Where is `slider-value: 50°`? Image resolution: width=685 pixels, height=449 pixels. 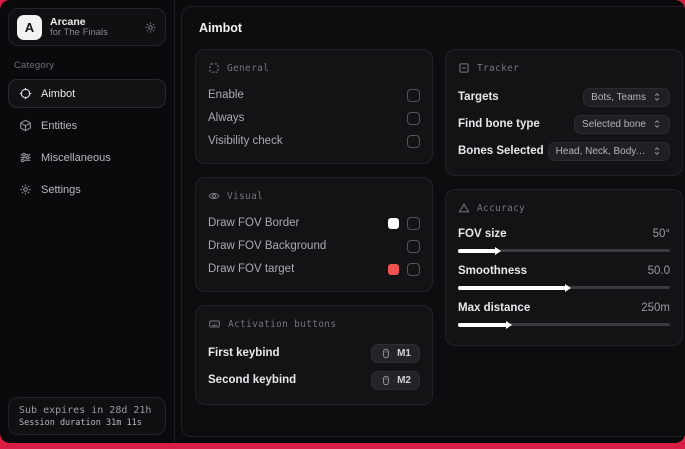 slider-value: 50° is located at coordinates (661, 234).